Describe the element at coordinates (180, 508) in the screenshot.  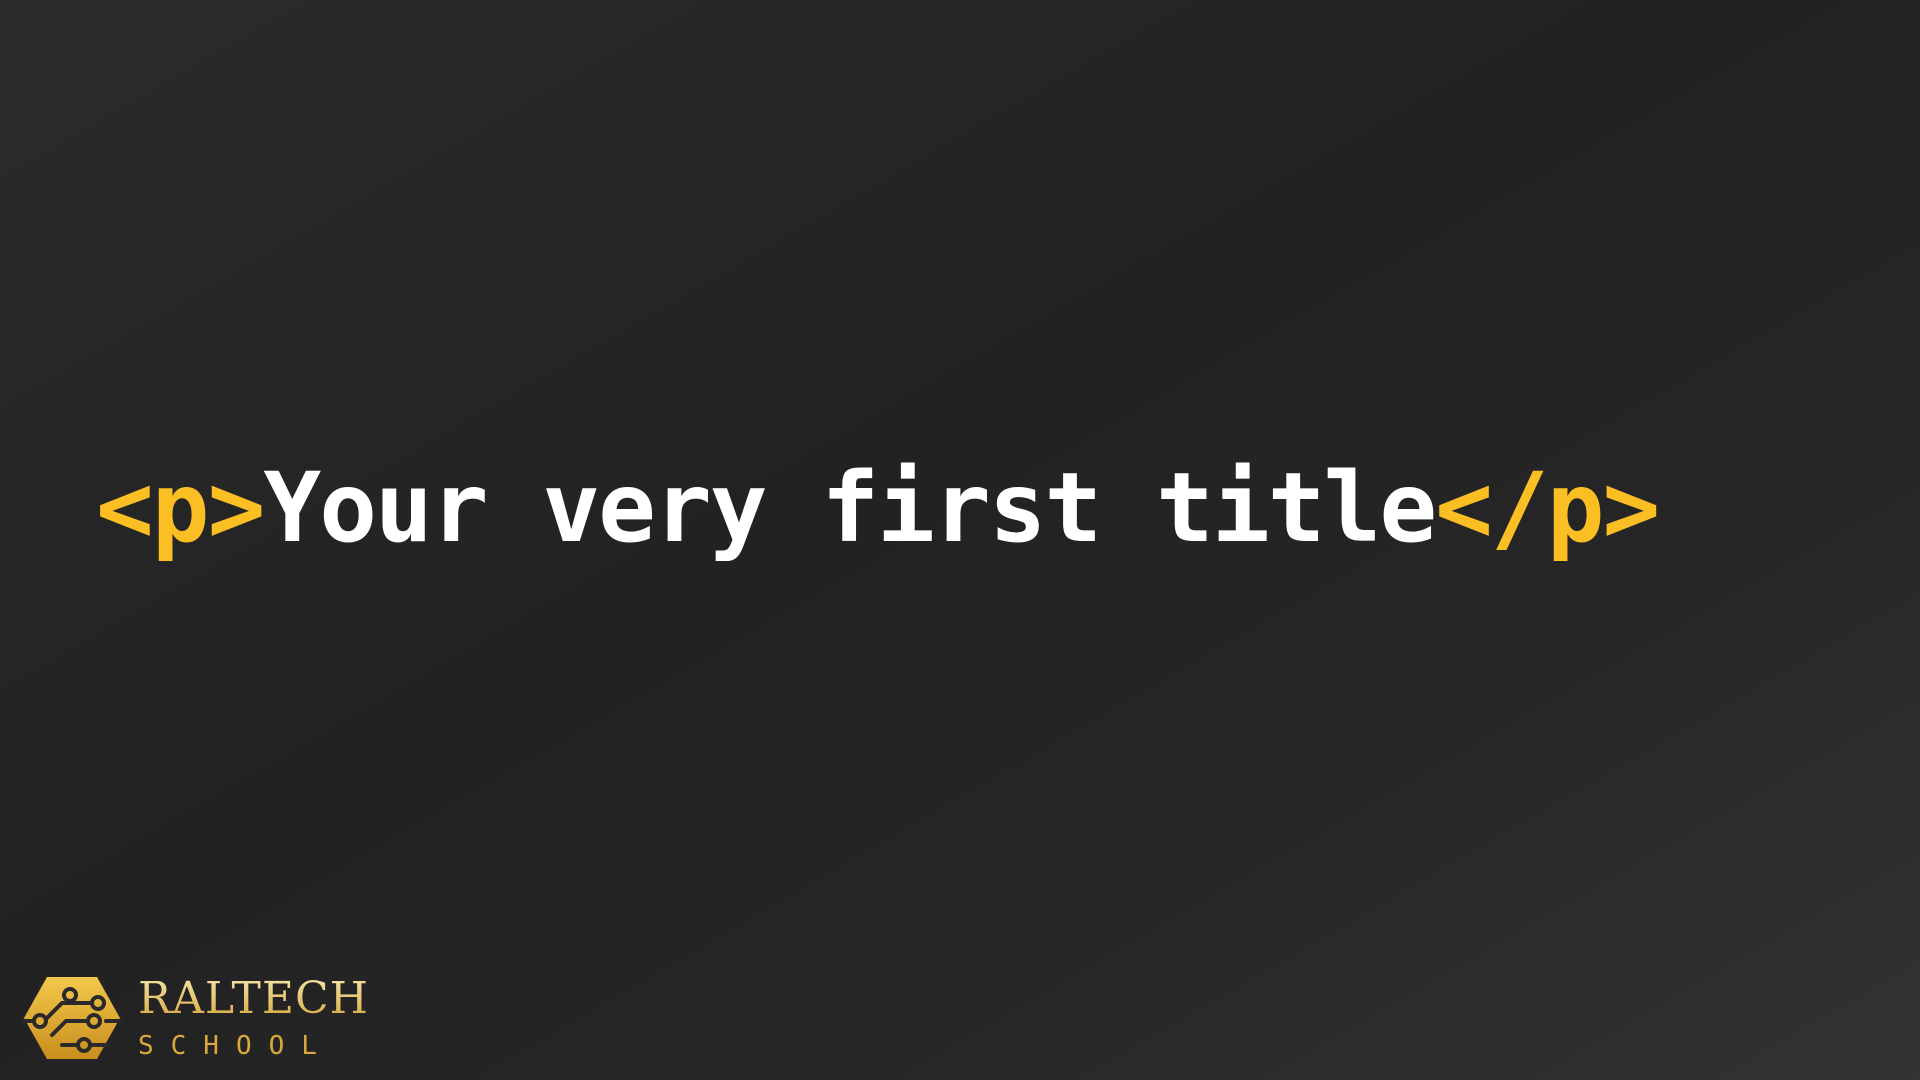
I see `open-tag: <p>` at that location.